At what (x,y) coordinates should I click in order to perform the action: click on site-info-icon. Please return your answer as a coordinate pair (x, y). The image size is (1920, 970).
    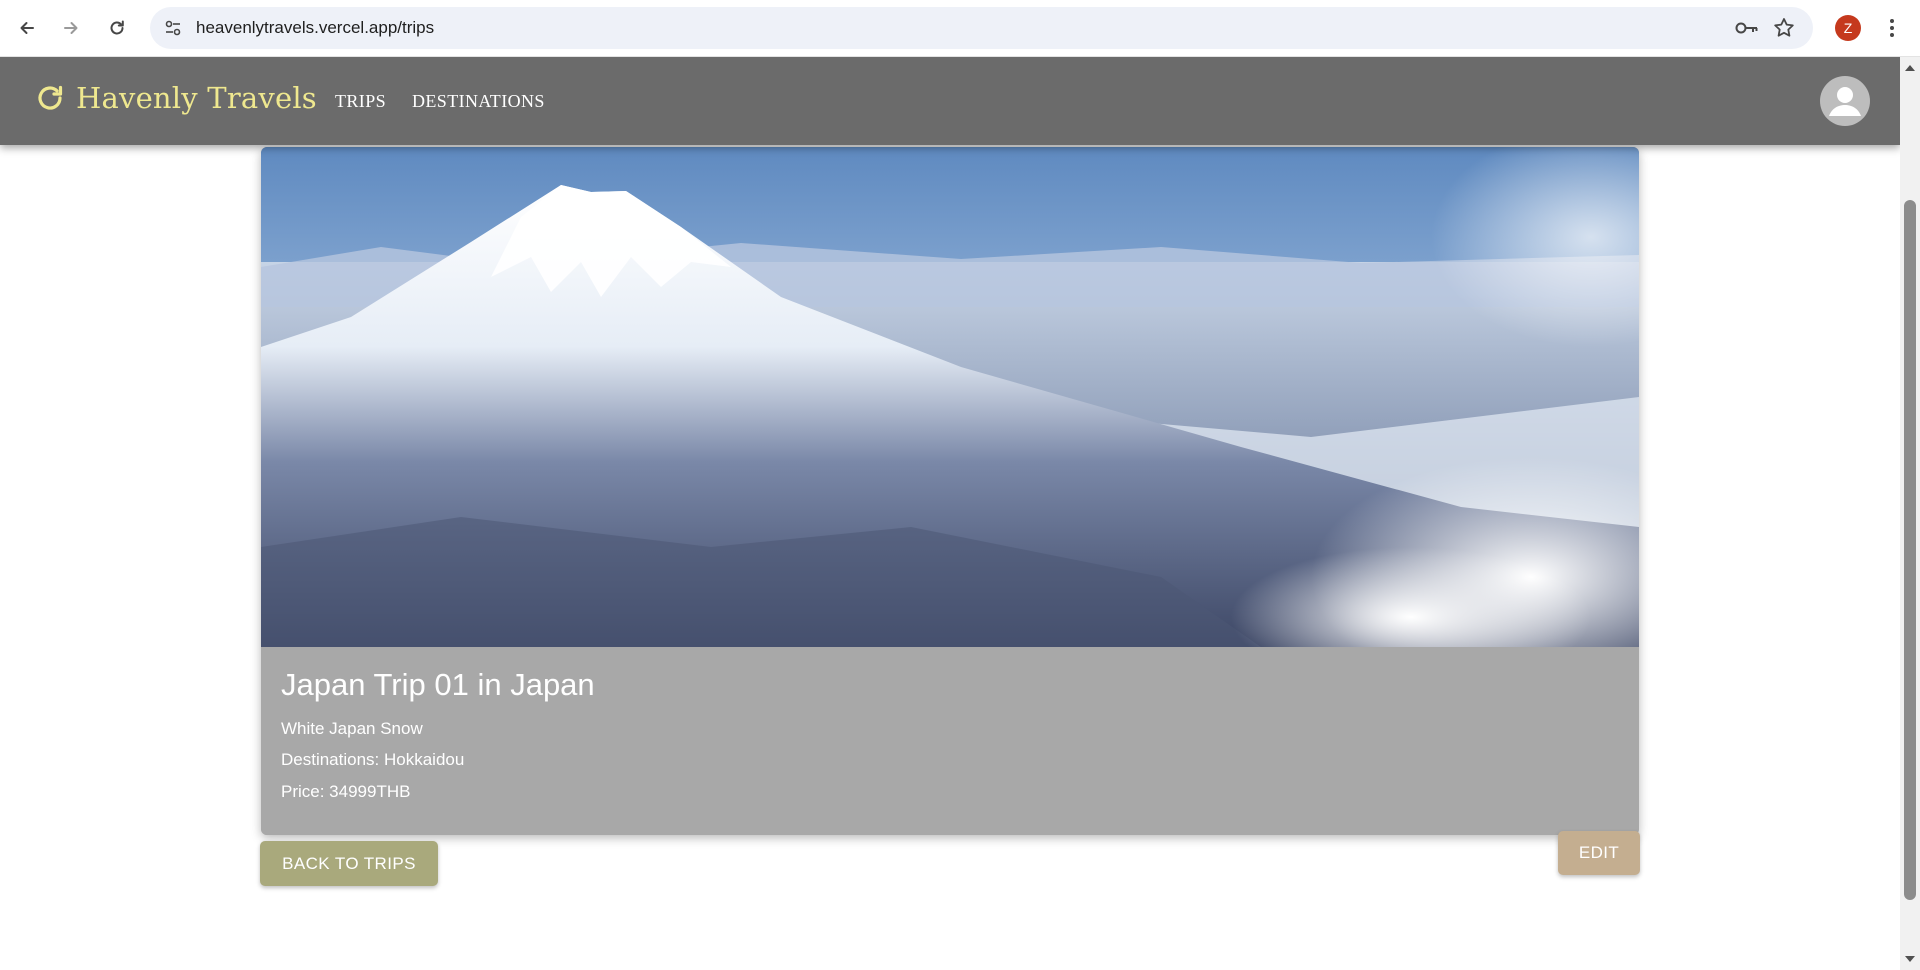
    Looking at the image, I should click on (173, 28).